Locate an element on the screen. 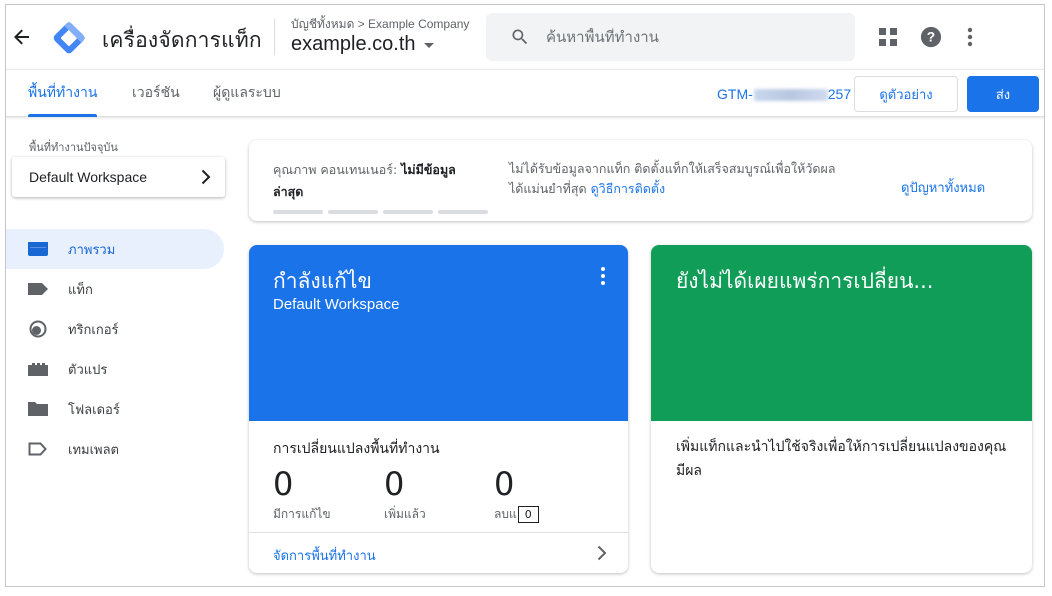 The height and width of the screenshot is (596, 1052). tab-versions: เวอร์ชัน is located at coordinates (156, 93).